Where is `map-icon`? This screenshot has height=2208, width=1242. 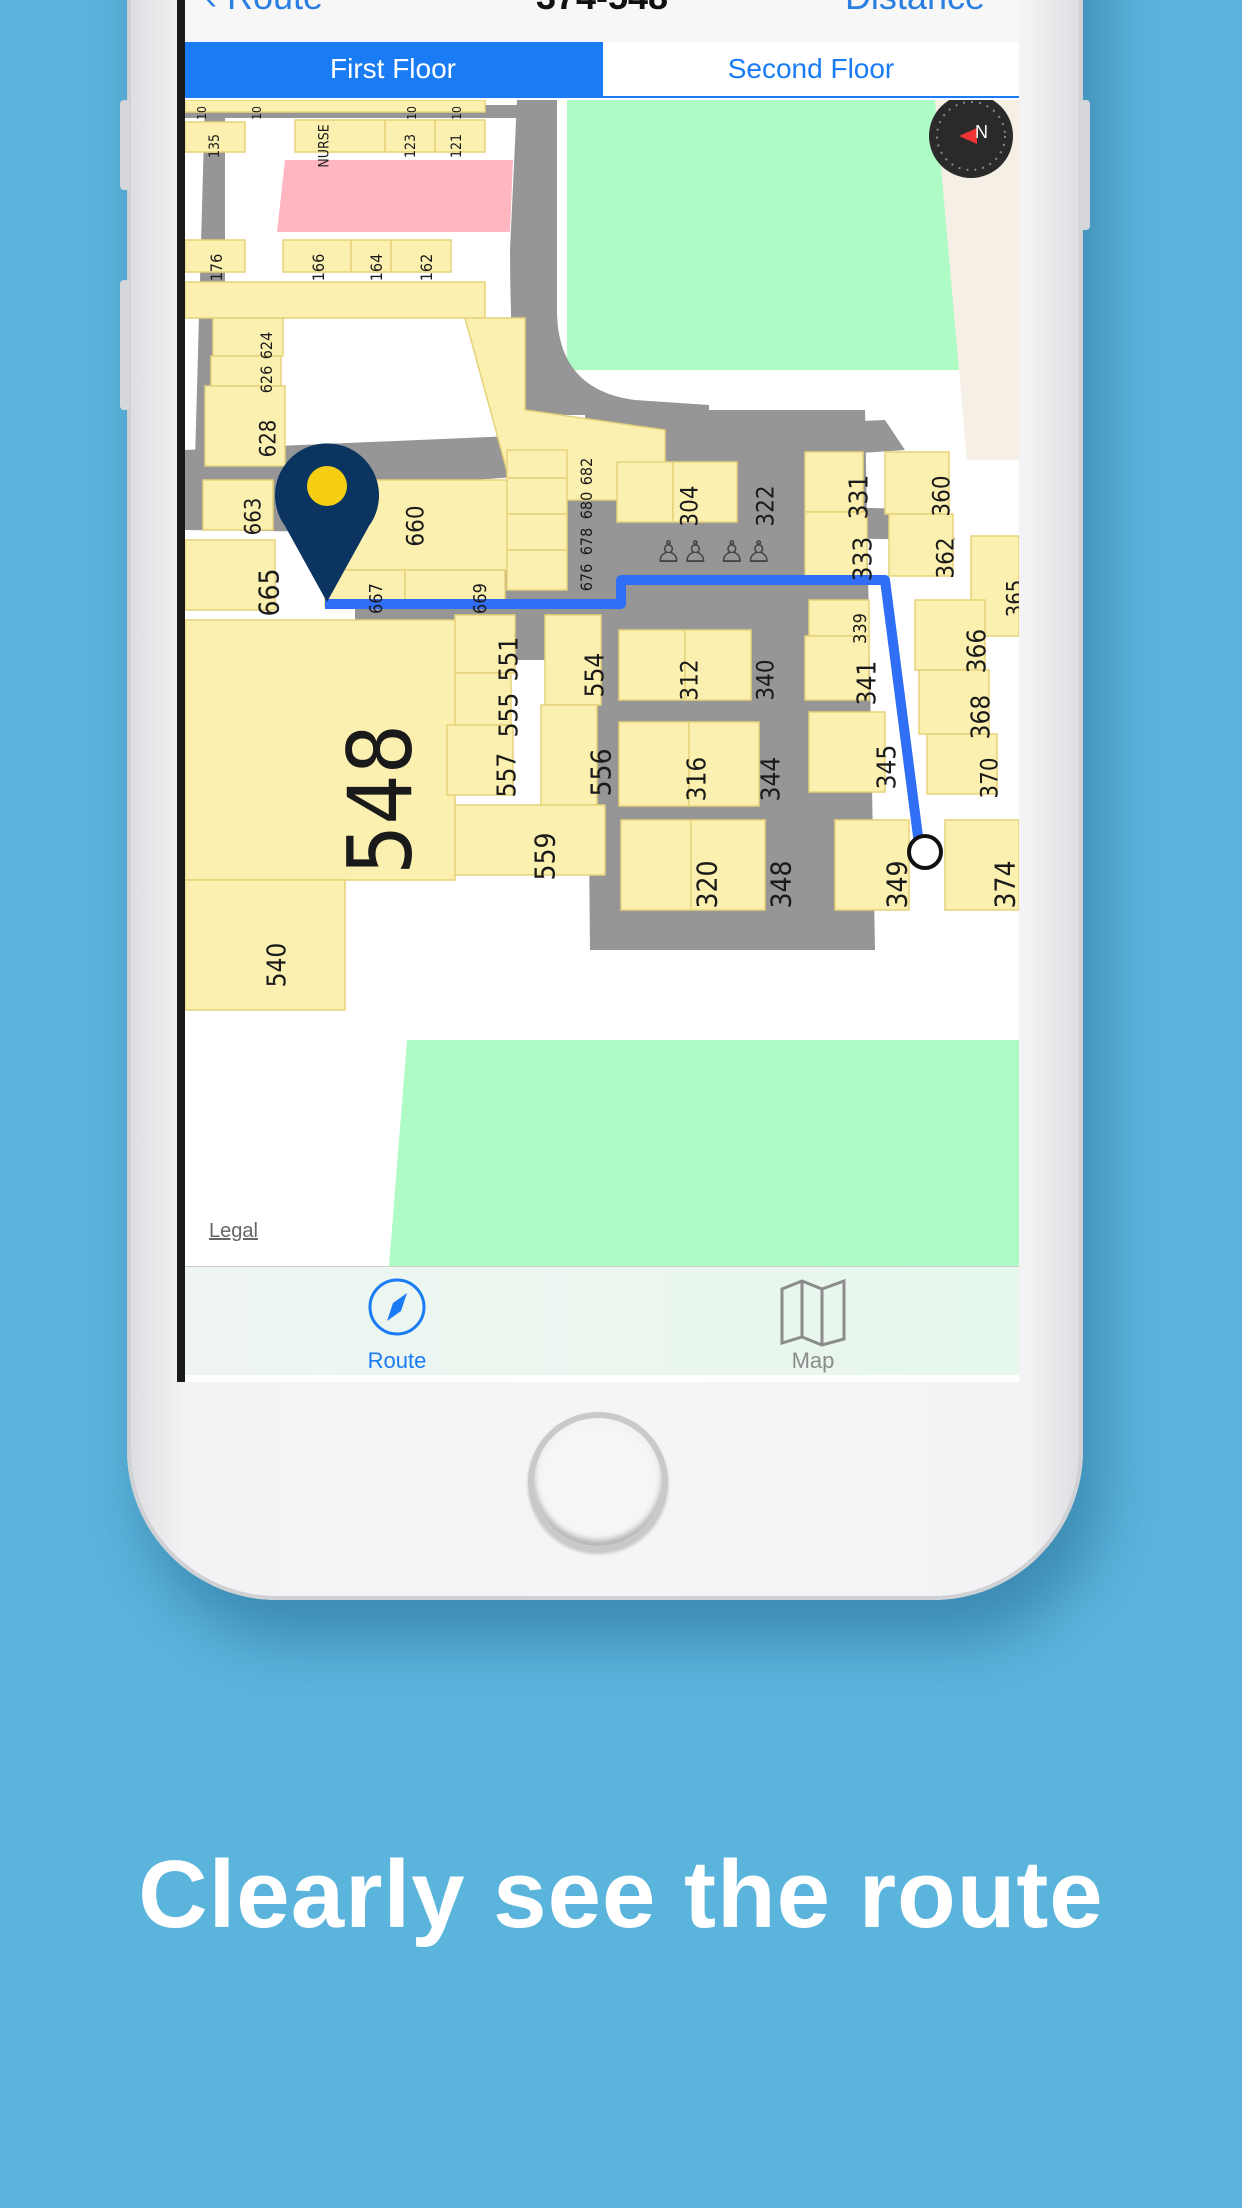
map-icon is located at coordinates (813, 1312).